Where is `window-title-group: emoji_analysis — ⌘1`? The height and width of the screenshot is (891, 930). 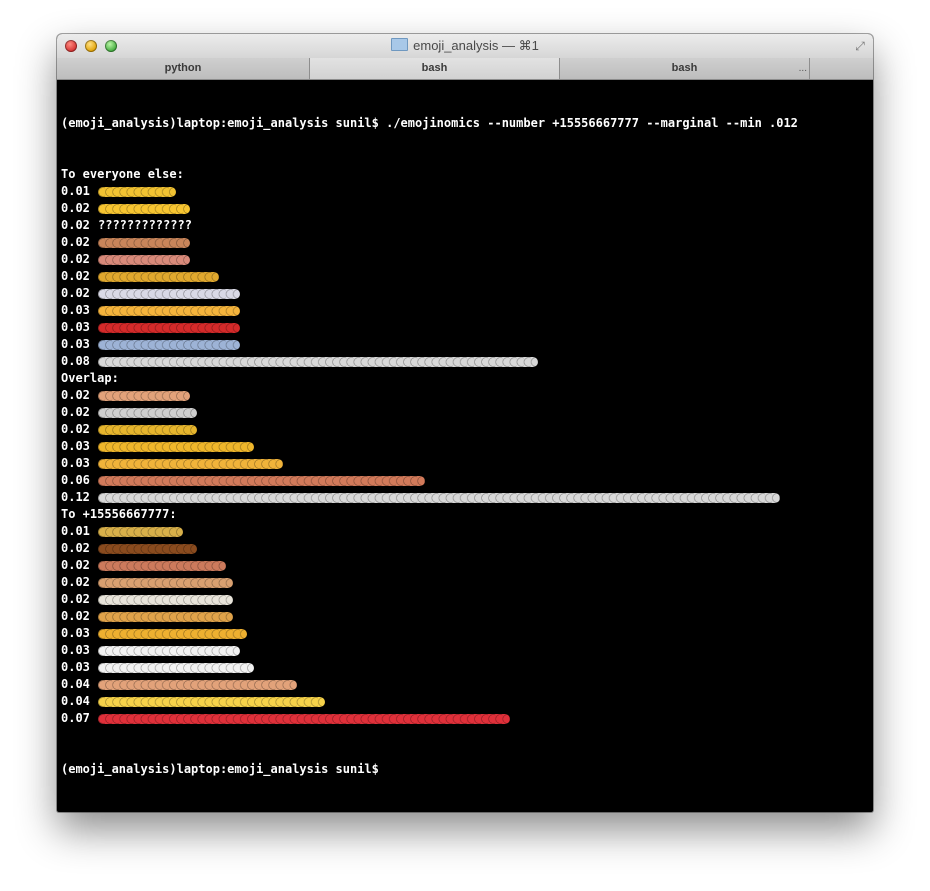
window-title-group: emoji_analysis — ⌘1 is located at coordinates (465, 46).